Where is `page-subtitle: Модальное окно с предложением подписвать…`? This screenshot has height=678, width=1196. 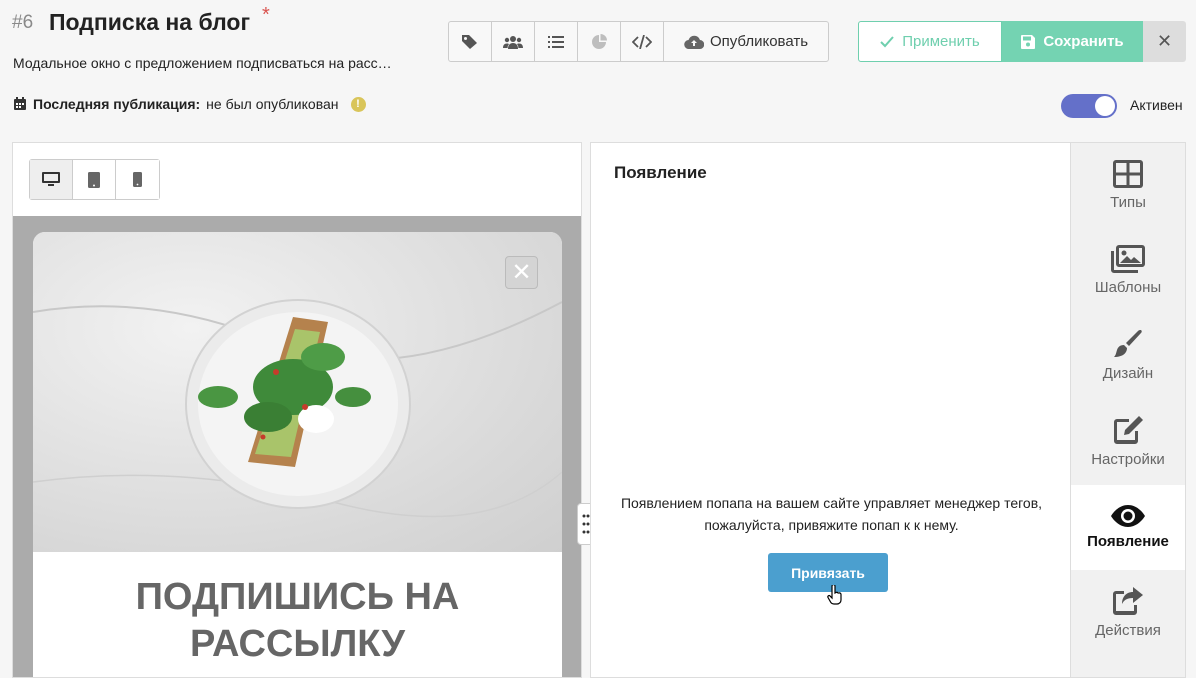
page-subtitle: Модальное окно с предложением подписвать… is located at coordinates (202, 63).